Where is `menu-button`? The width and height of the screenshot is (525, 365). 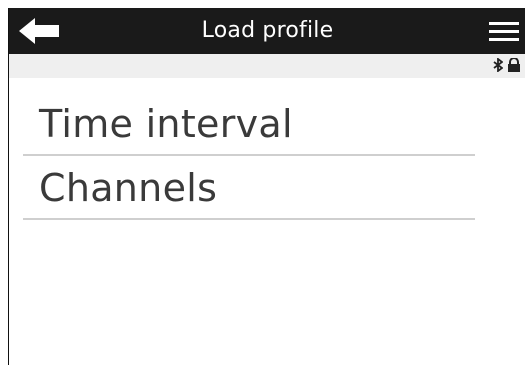
menu-button is located at coordinates (504, 32).